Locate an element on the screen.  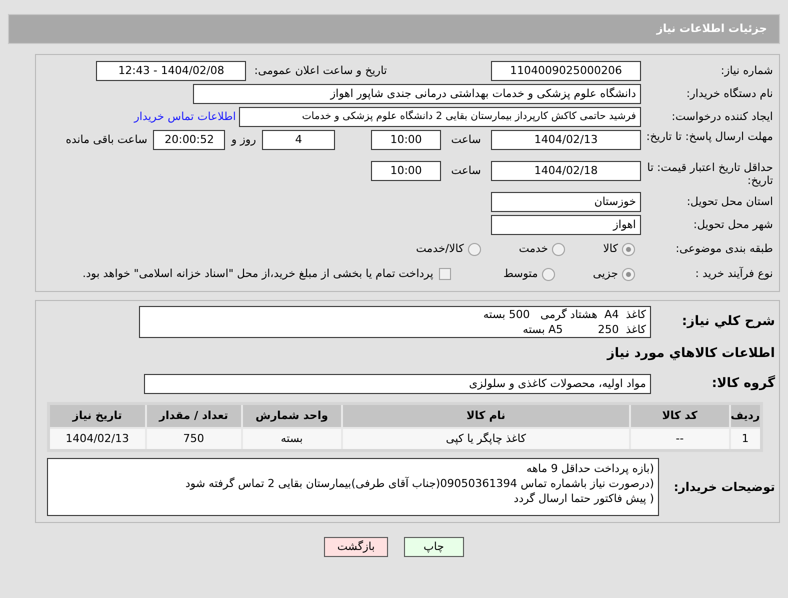
page-title: جزئیات اطلاعات نیاز is located at coordinates (711, 28).